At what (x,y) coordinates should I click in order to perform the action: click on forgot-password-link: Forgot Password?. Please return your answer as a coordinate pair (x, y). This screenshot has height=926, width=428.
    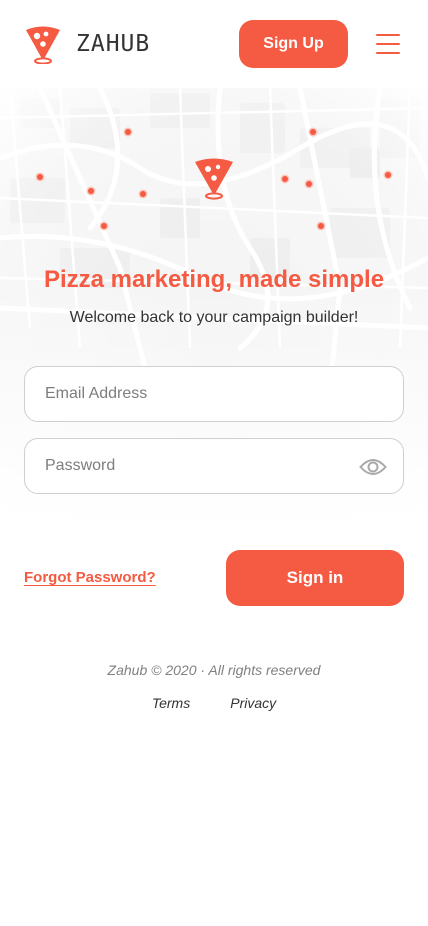
    Looking at the image, I should click on (90, 577).